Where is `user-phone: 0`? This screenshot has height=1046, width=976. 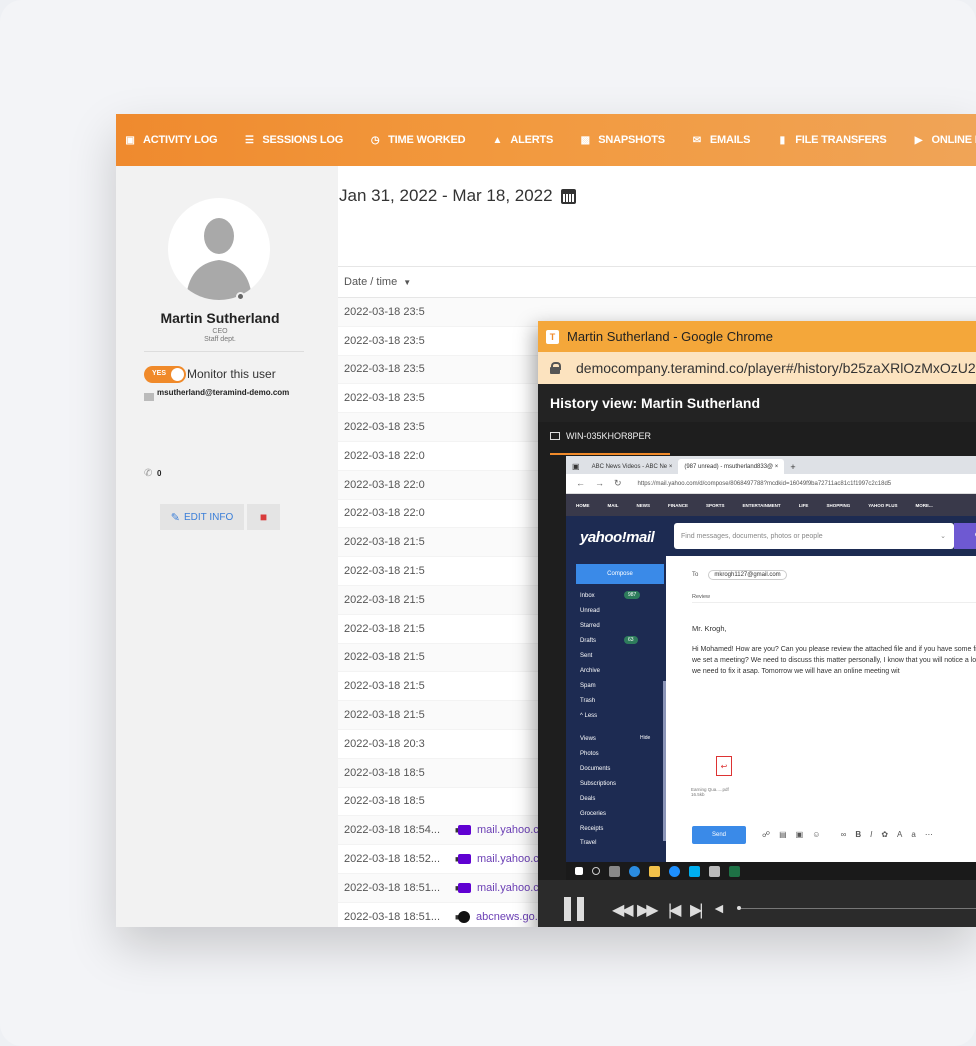 user-phone: 0 is located at coordinates (159, 473).